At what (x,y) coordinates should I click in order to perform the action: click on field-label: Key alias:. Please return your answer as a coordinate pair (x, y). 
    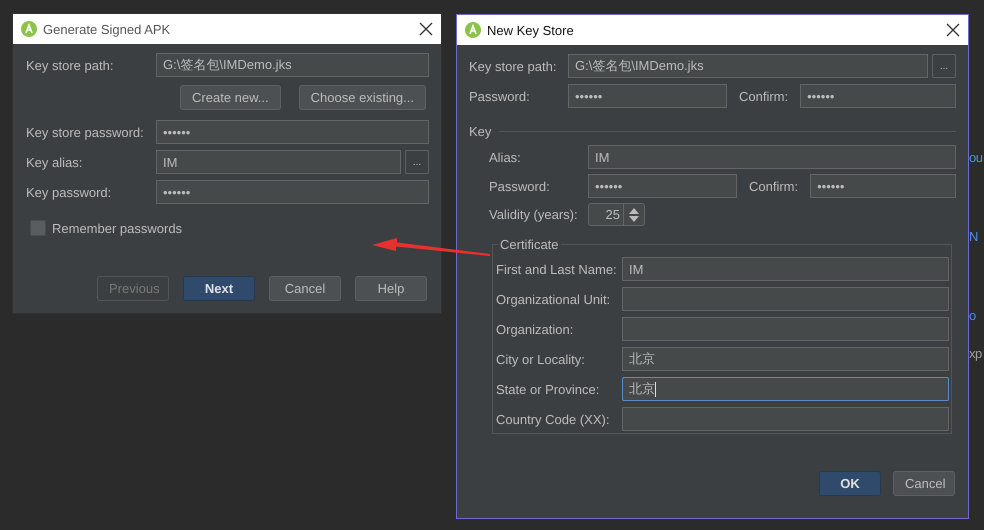
    Looking at the image, I should click on (55, 162).